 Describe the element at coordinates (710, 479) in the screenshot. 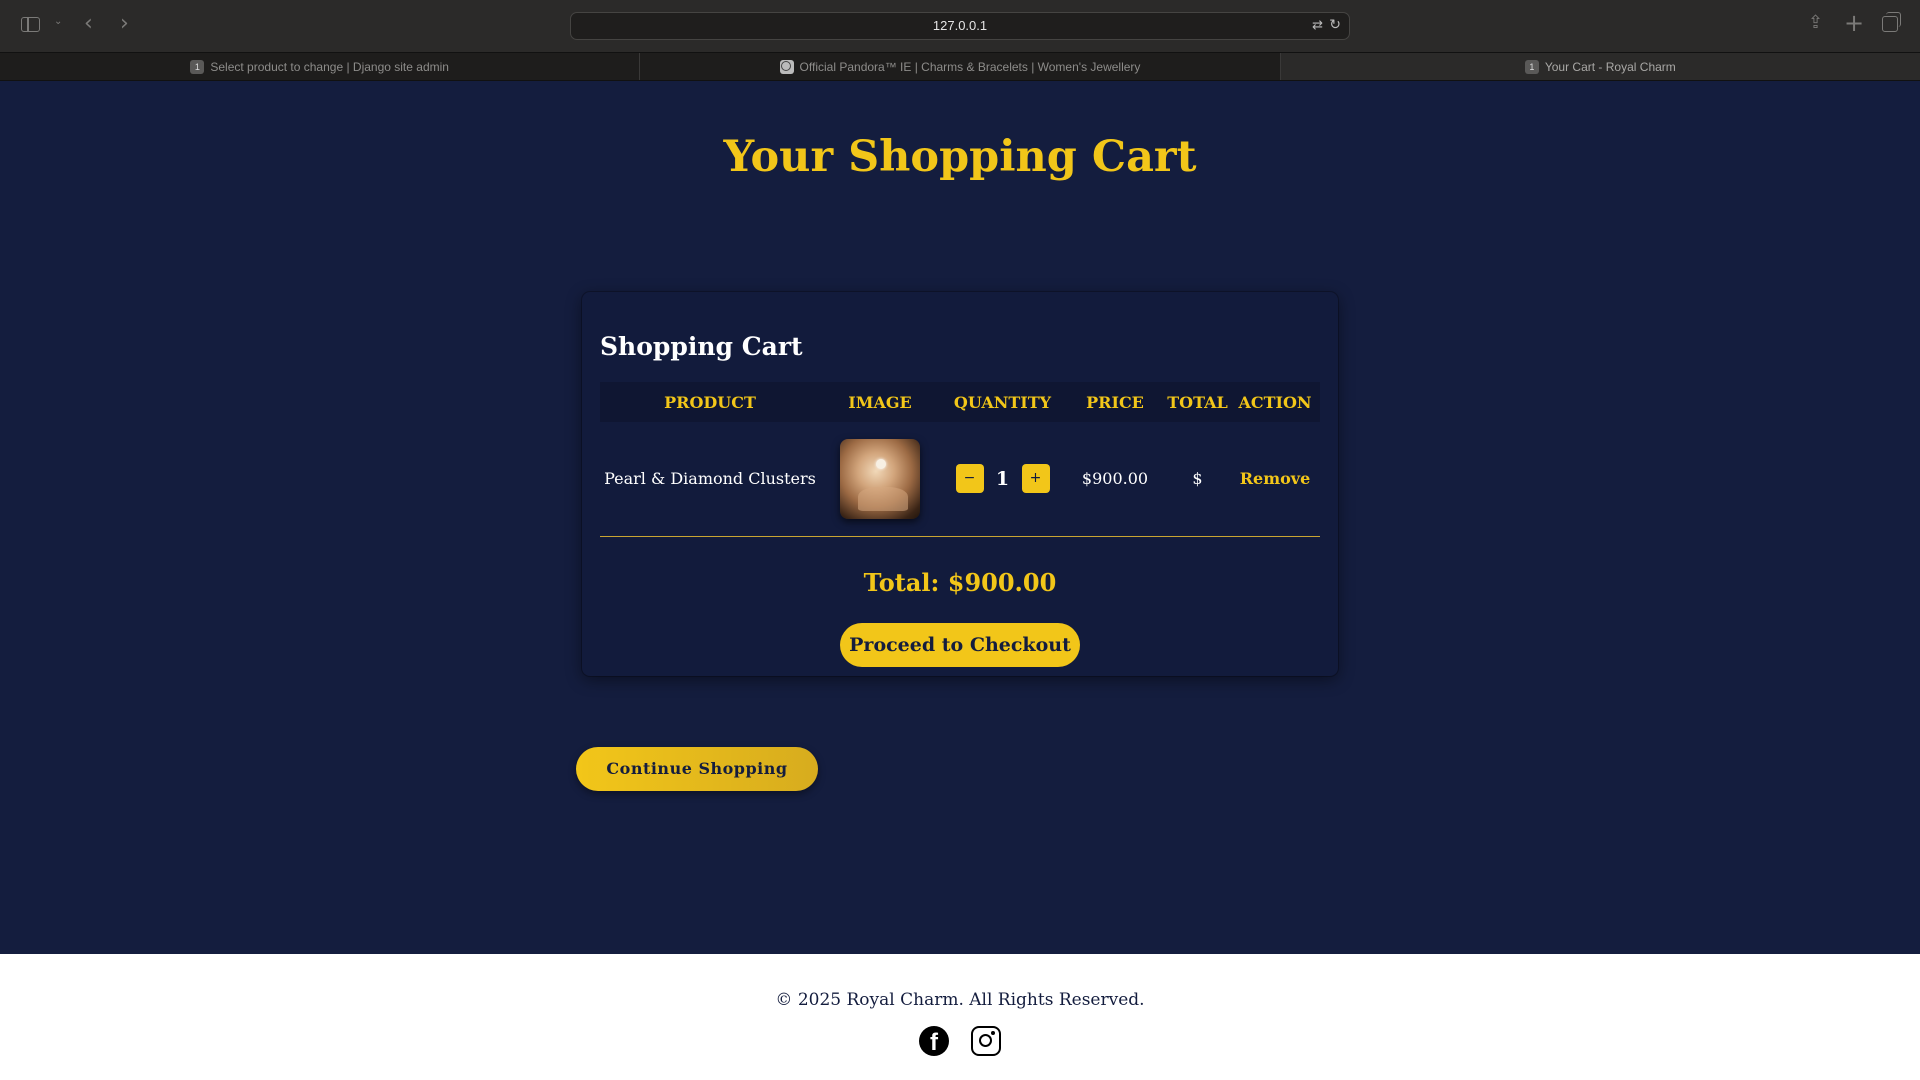

I see `product-name: Pearl & Diamond Clusters` at that location.